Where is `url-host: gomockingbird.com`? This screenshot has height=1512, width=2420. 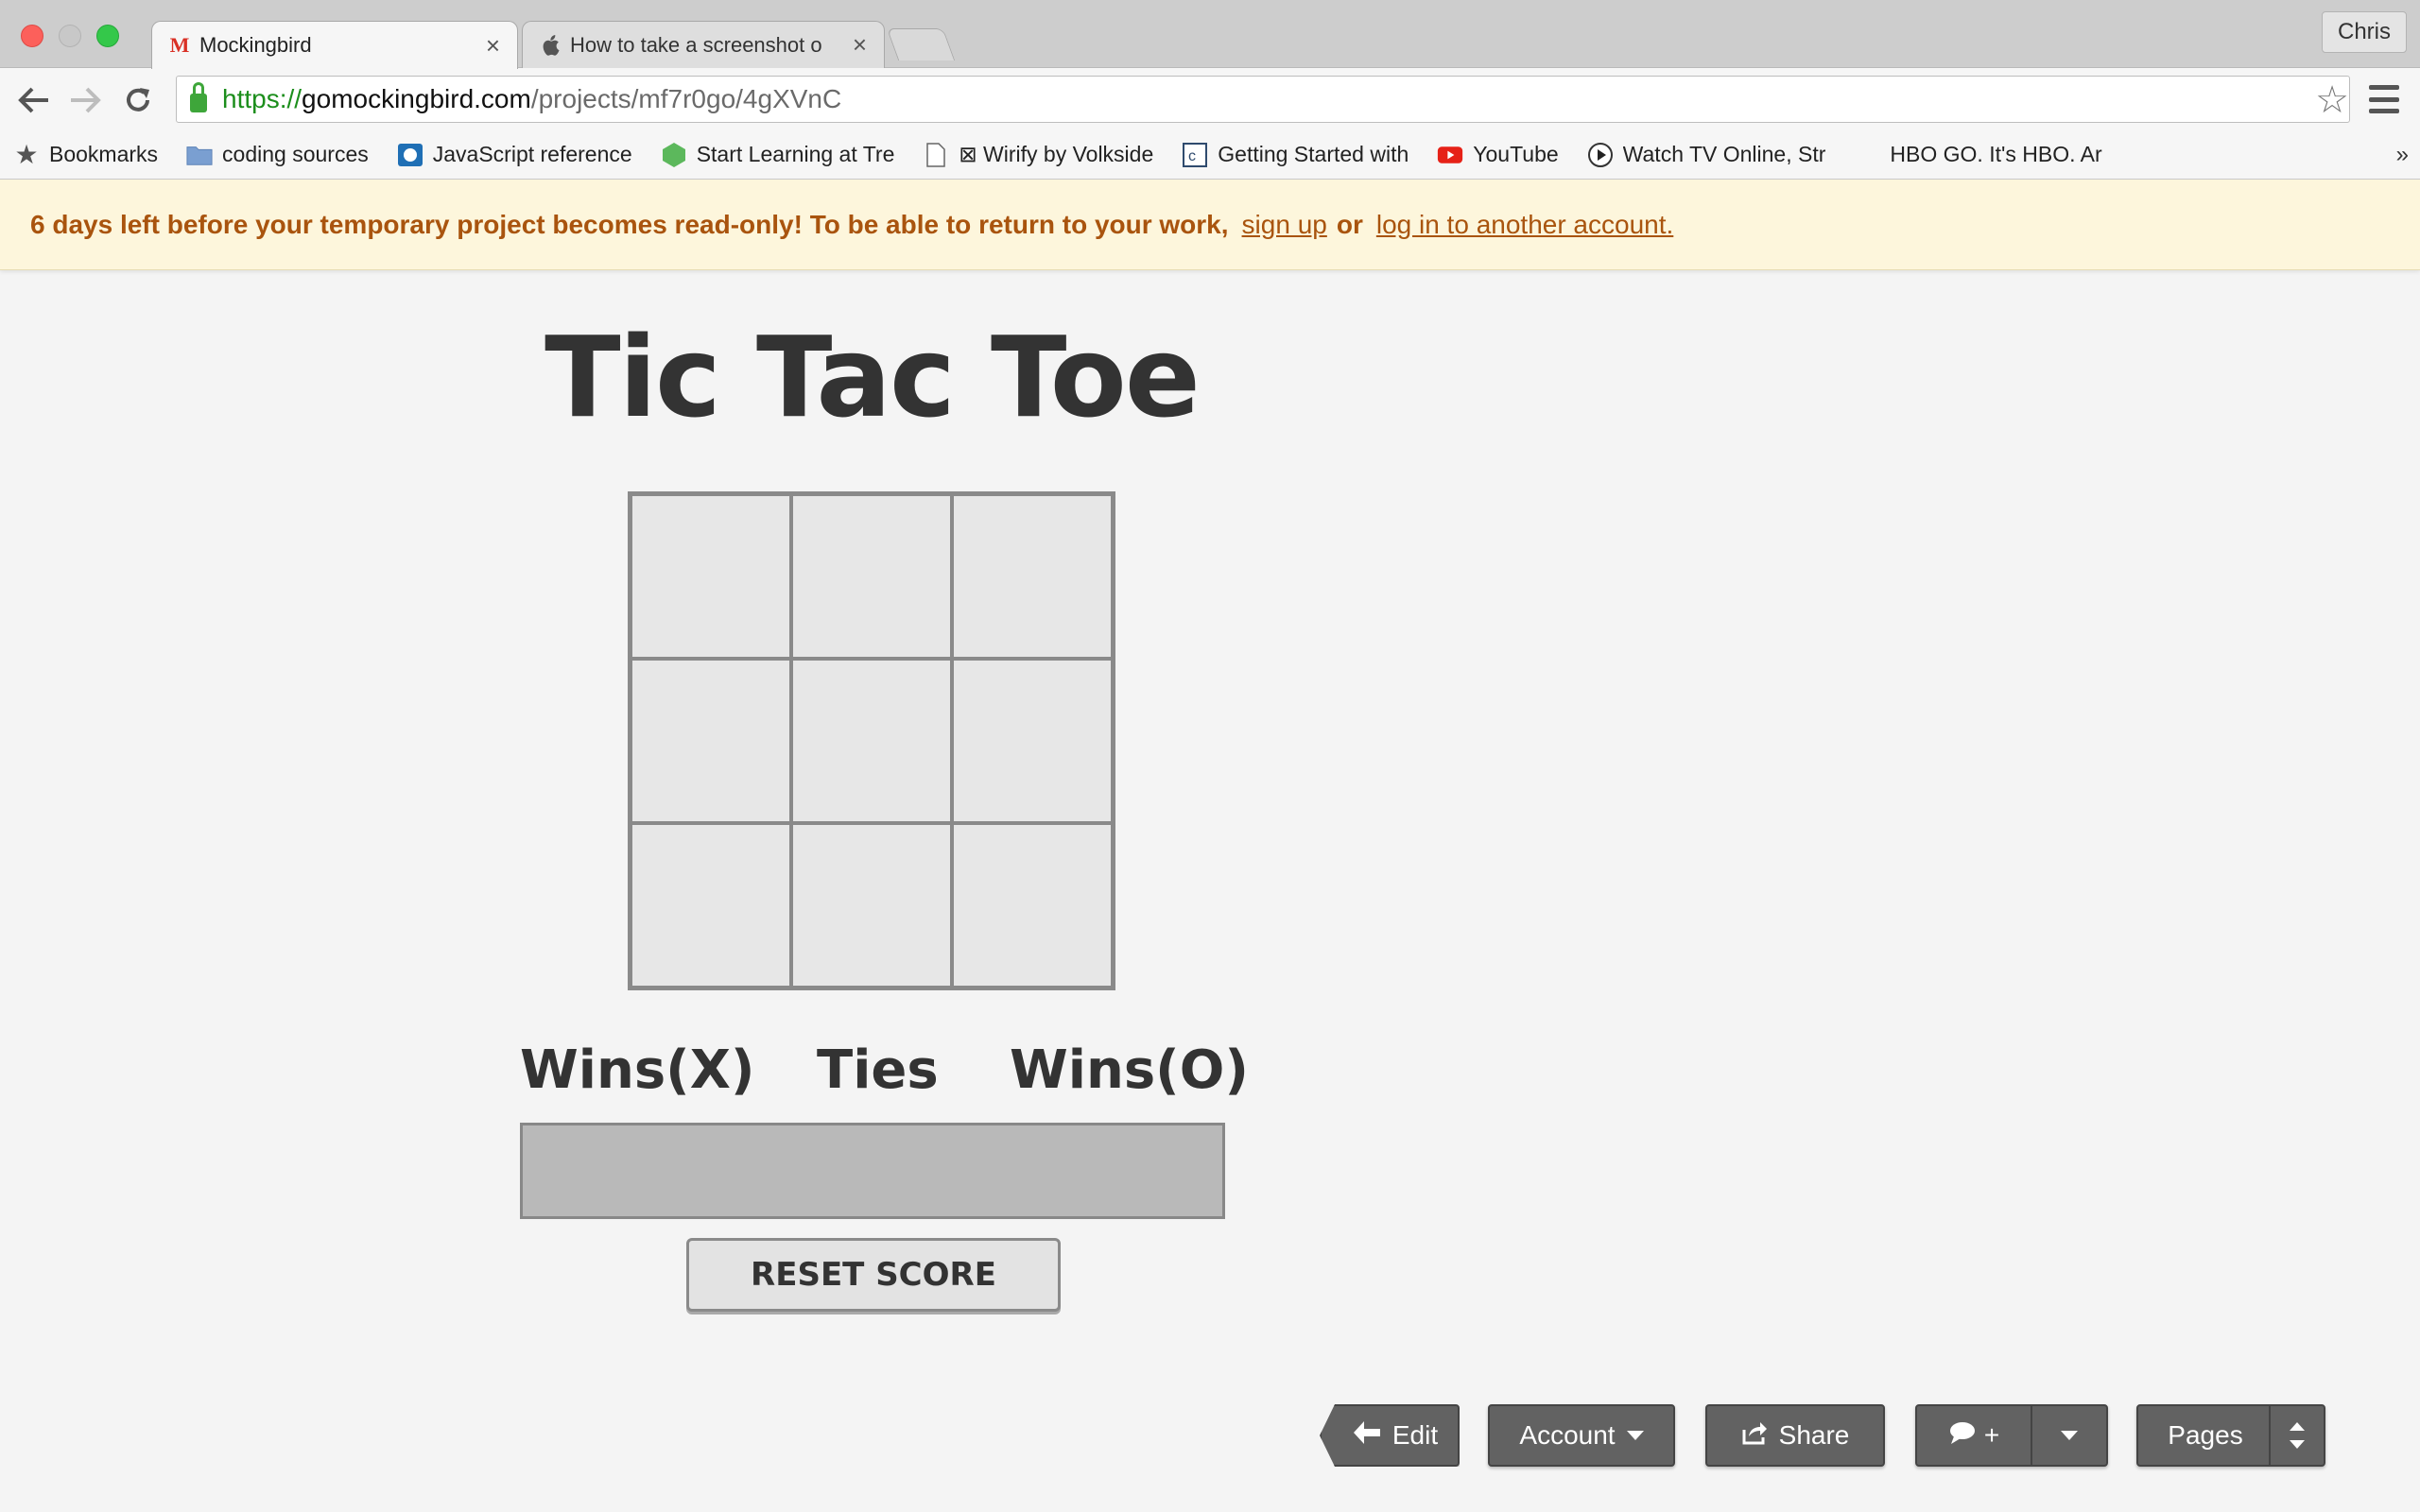 url-host: gomockingbird.com is located at coordinates (416, 98).